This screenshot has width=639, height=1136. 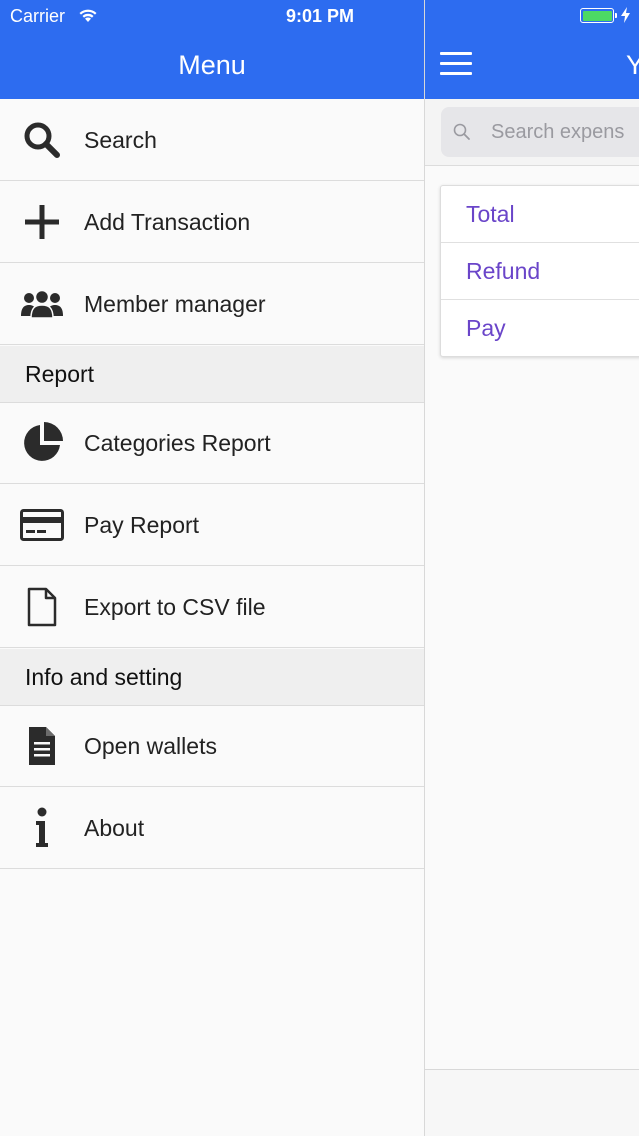 What do you see at coordinates (532, 1102) in the screenshot?
I see `bottom-toolbar` at bounding box center [532, 1102].